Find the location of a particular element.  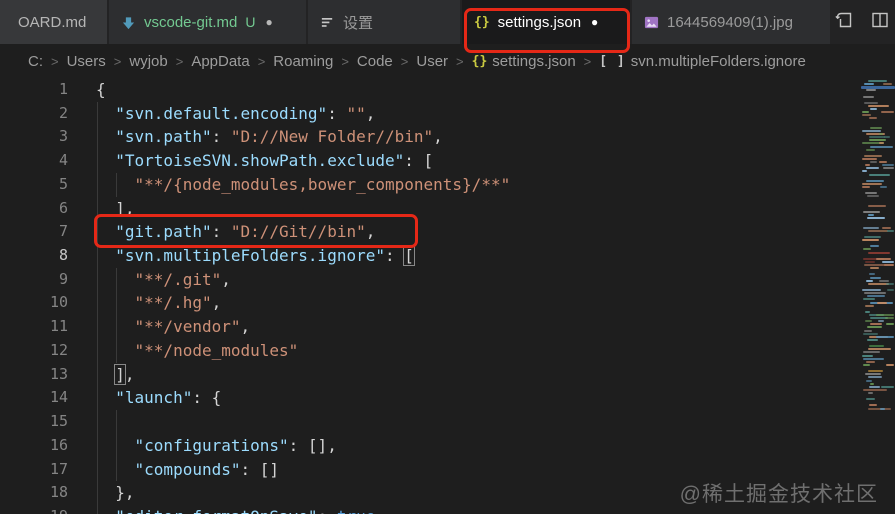

code-line-content: }, is located at coordinates (478, 493).